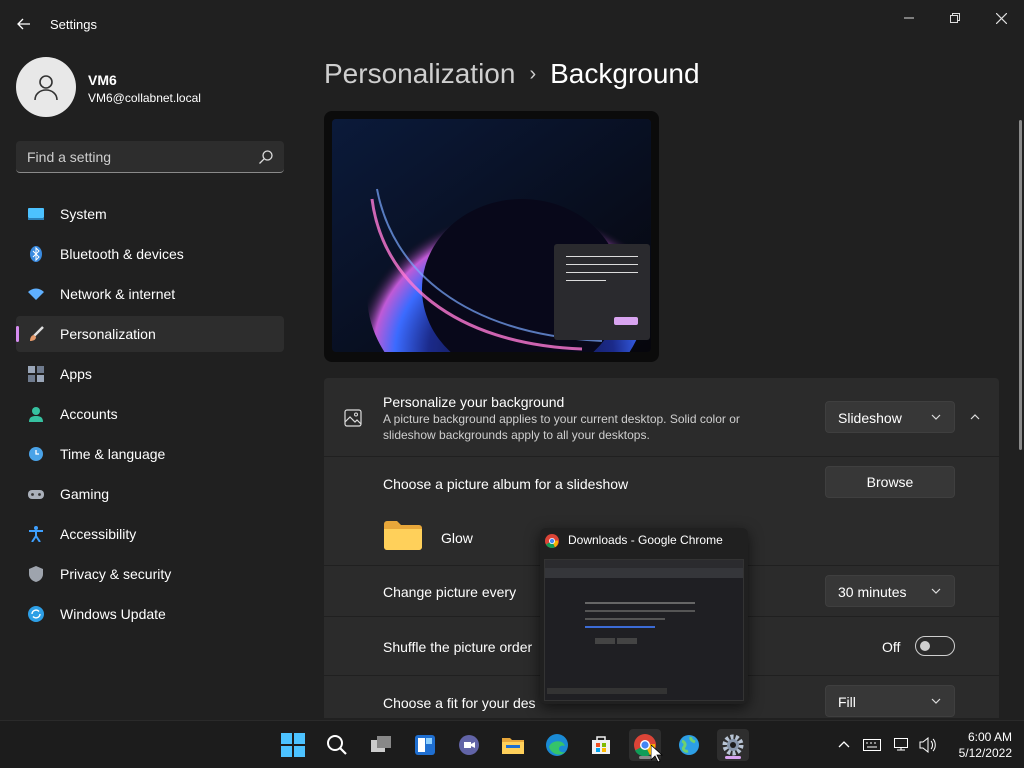 The width and height of the screenshot is (1024, 768). Describe the element at coordinates (102, 80) in the screenshot. I see `user-name: VM6` at that location.